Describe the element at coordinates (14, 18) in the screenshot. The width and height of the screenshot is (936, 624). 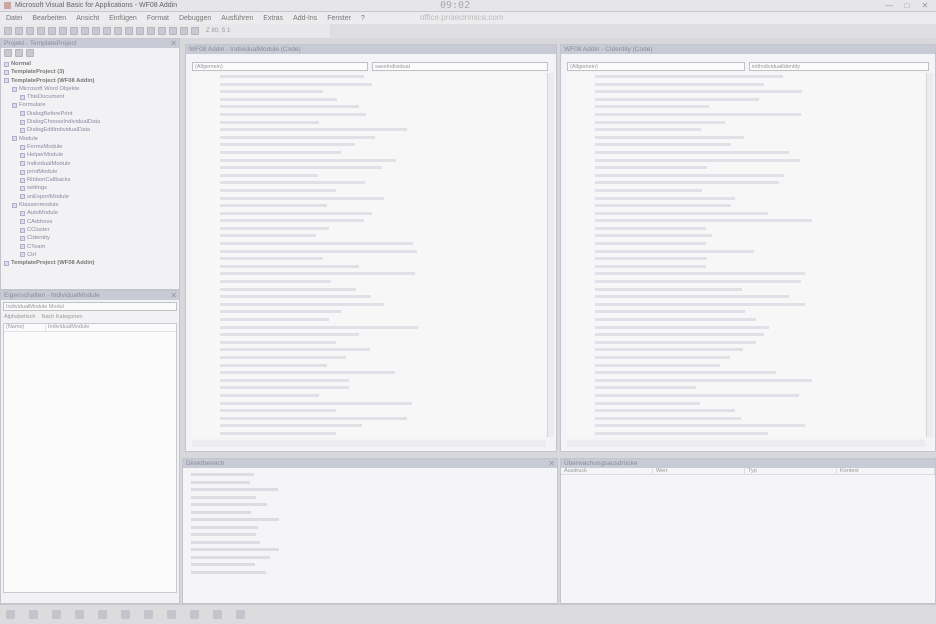
I see `menu-datei: Datei` at that location.